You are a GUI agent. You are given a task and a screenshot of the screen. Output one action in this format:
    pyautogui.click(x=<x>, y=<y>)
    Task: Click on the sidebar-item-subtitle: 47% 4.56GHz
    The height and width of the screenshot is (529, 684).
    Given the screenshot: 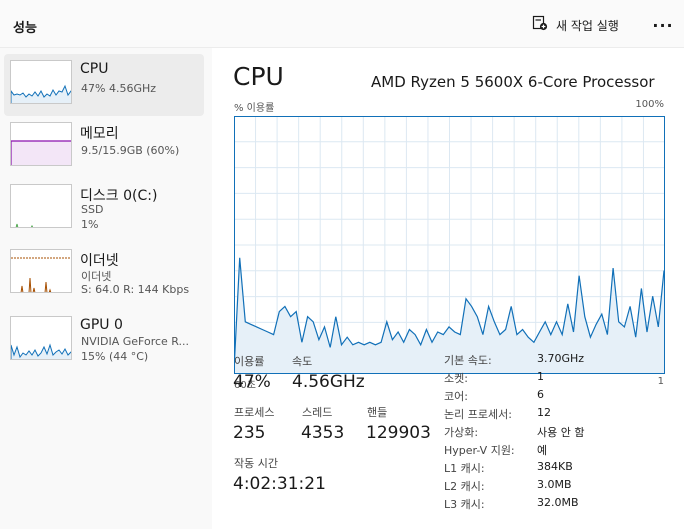 What is the action you would take?
    pyautogui.click(x=119, y=88)
    